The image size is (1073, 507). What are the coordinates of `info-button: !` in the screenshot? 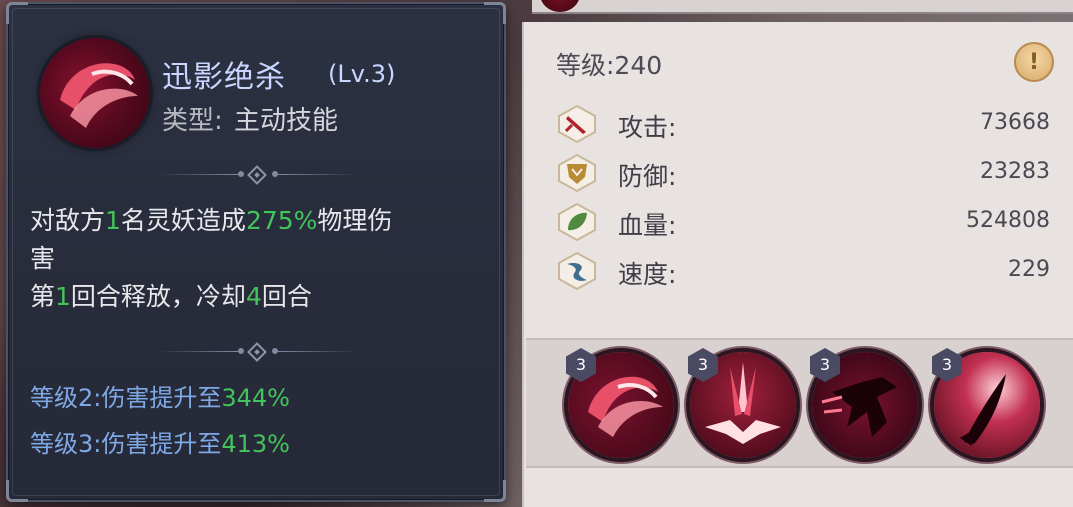 It's located at (1034, 62).